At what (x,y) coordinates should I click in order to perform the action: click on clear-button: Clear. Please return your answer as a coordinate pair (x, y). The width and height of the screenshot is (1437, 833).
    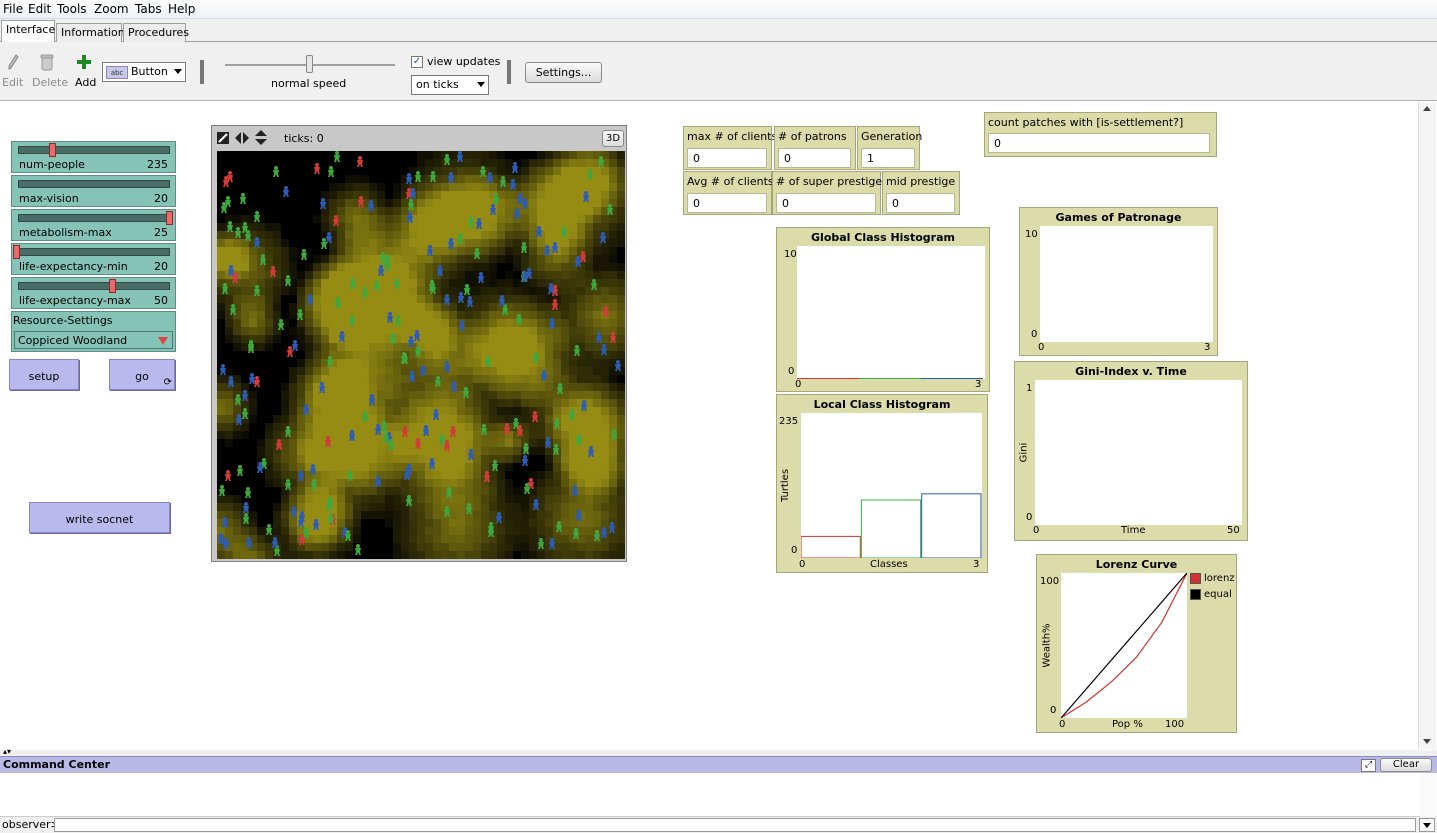
    Looking at the image, I should click on (1406, 765).